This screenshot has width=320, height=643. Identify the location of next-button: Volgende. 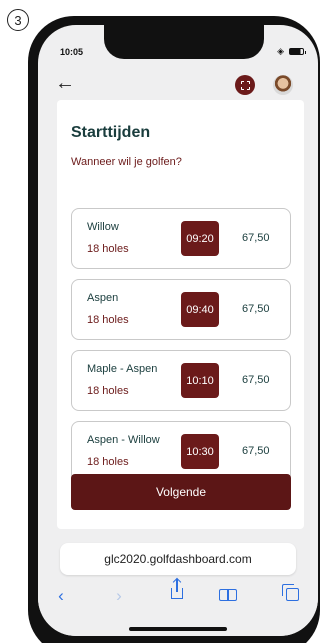
(181, 492).